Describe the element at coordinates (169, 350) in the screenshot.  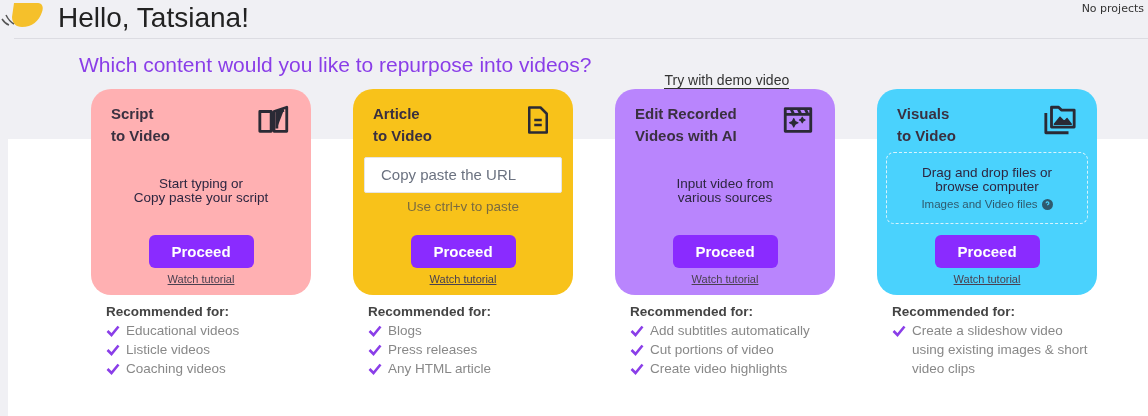
I see `recommended-item: Listicle videos` at that location.